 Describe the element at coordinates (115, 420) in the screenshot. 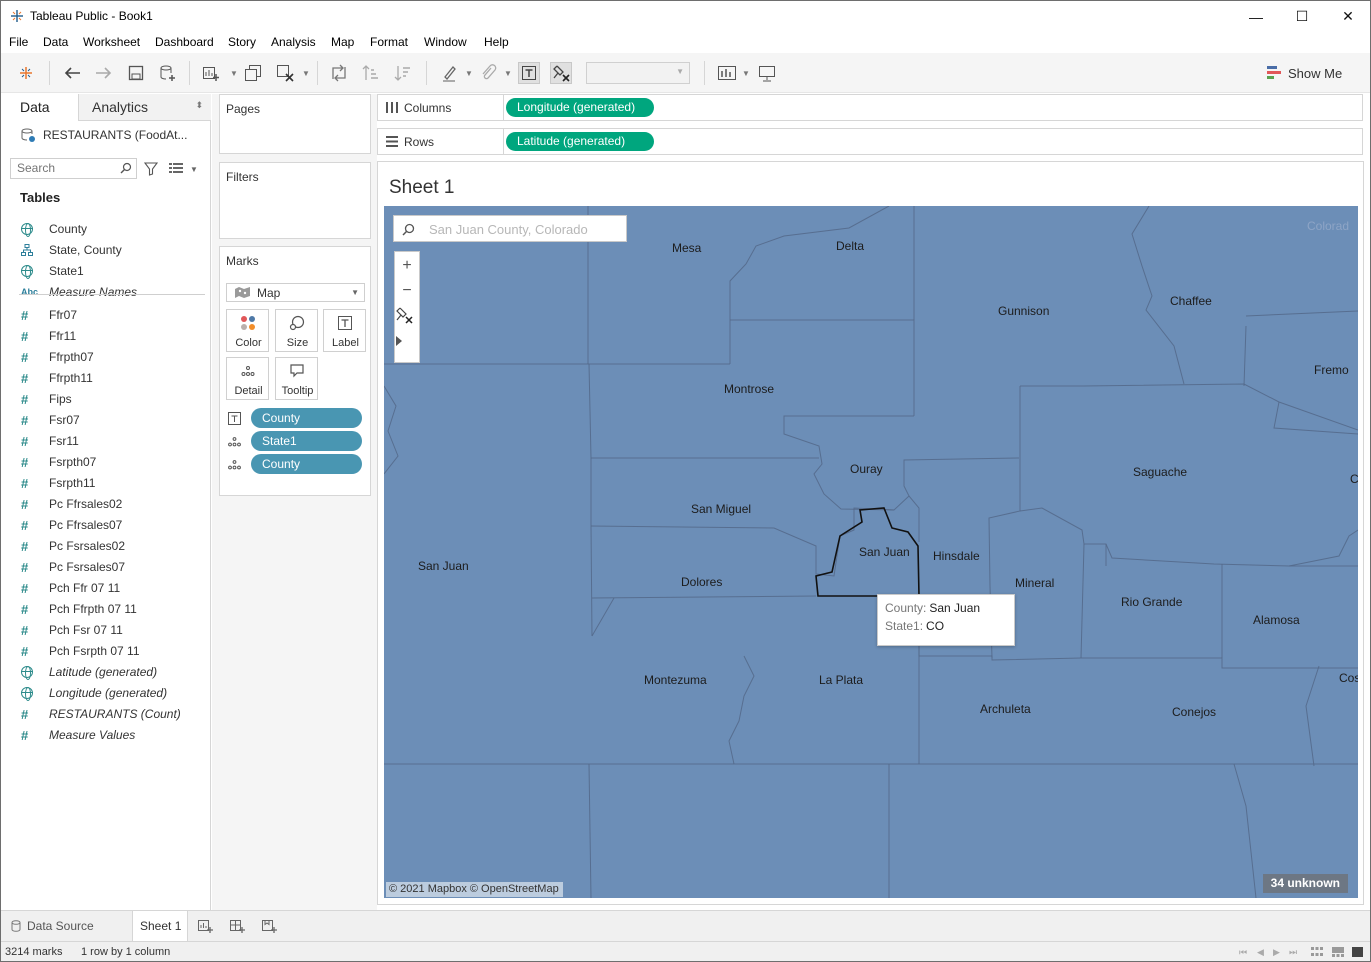

I see `field-item: # Fsr07` at that location.